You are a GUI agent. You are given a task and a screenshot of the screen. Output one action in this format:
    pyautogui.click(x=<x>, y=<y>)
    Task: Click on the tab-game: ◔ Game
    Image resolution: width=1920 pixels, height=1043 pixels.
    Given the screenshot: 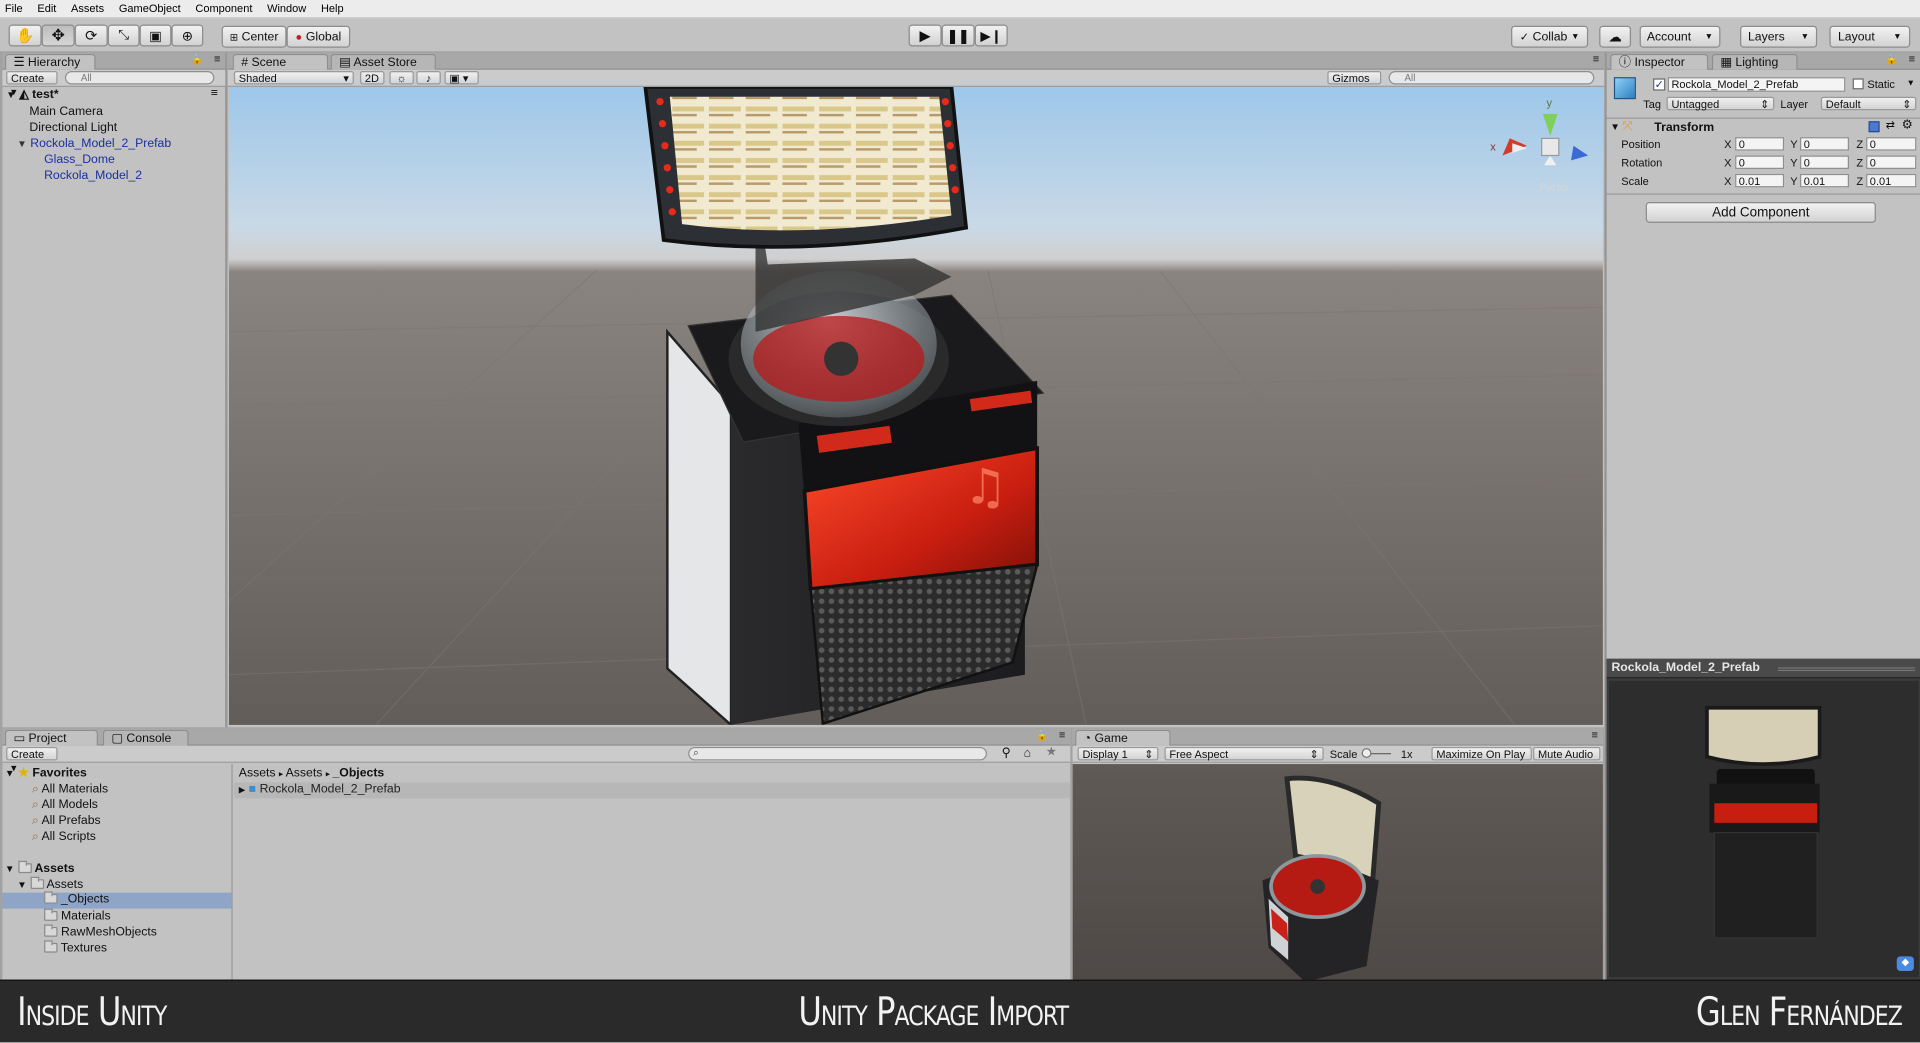 What is the action you would take?
    pyautogui.click(x=1123, y=737)
    